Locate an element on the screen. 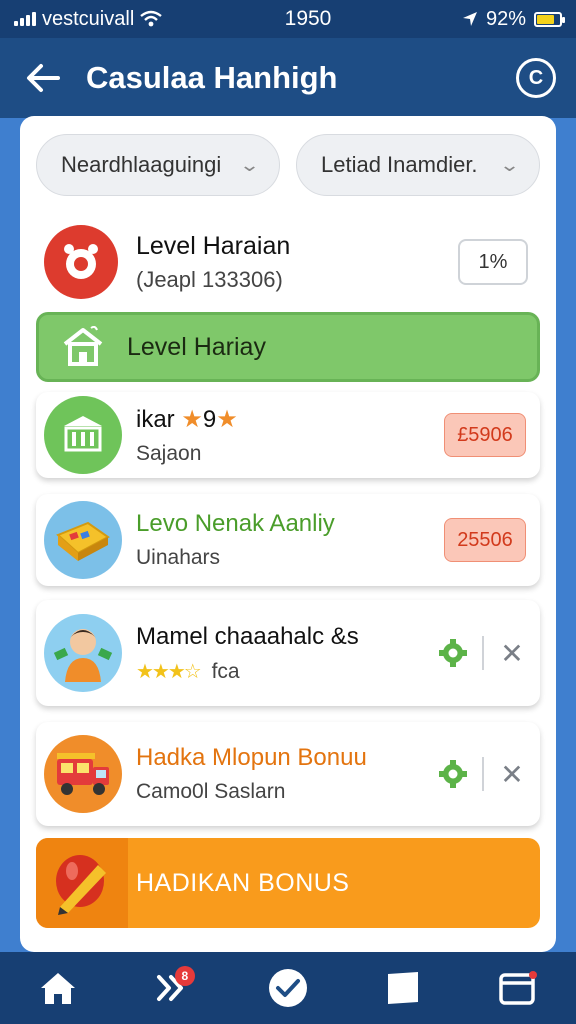  list-item-text: Hadka Mlopun Bonuu Camo0l Saslarn is located at coordinates (287, 774).